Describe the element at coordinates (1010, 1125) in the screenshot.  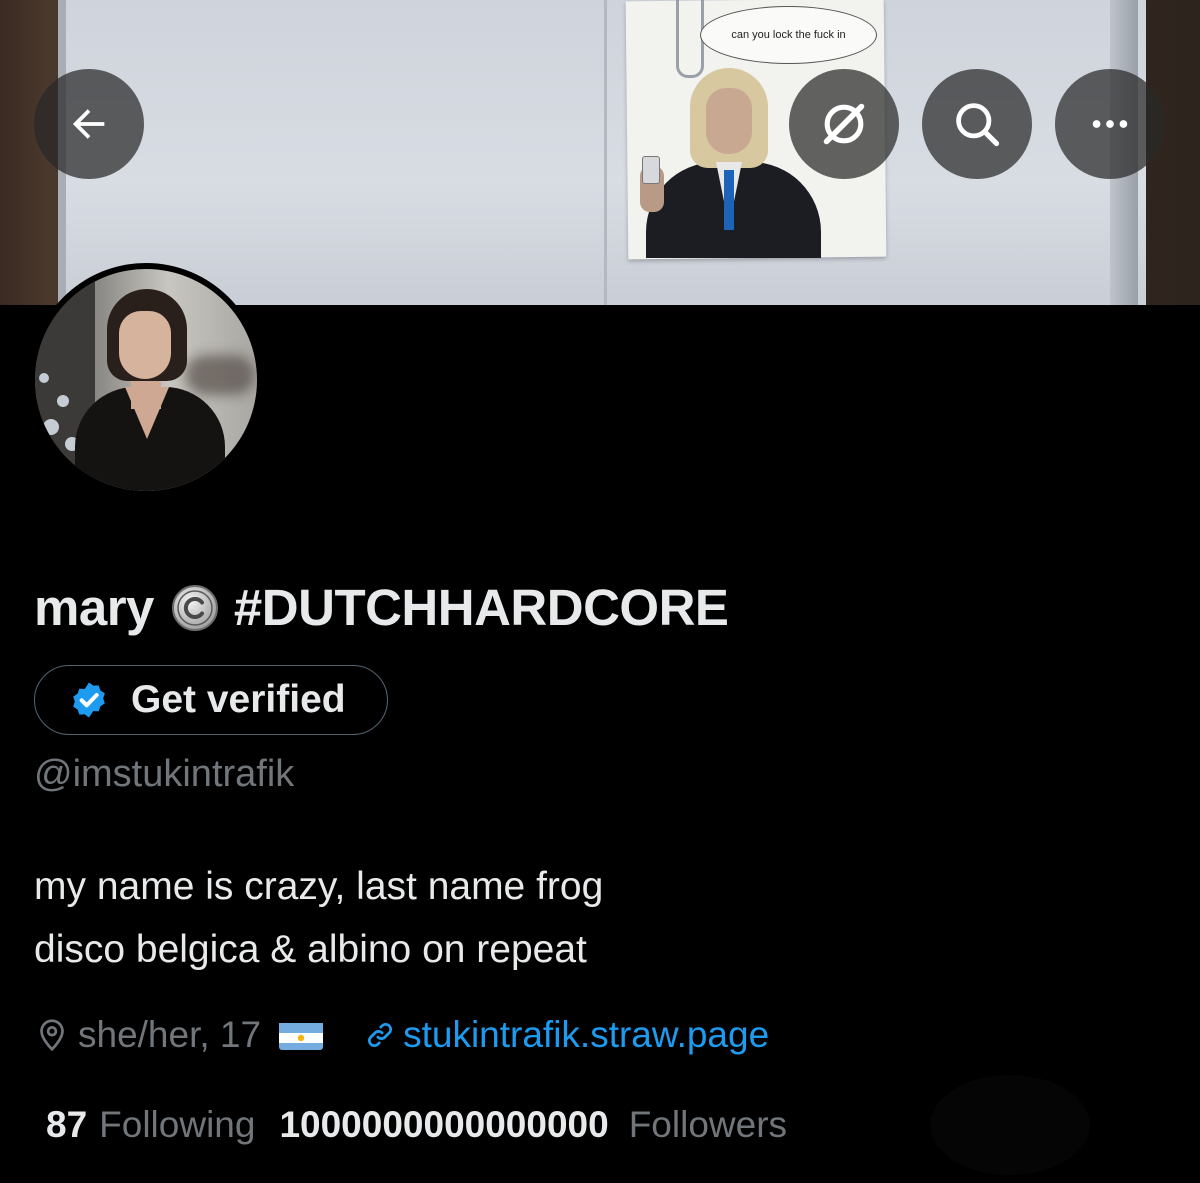
I see `redaction-scribble` at that location.